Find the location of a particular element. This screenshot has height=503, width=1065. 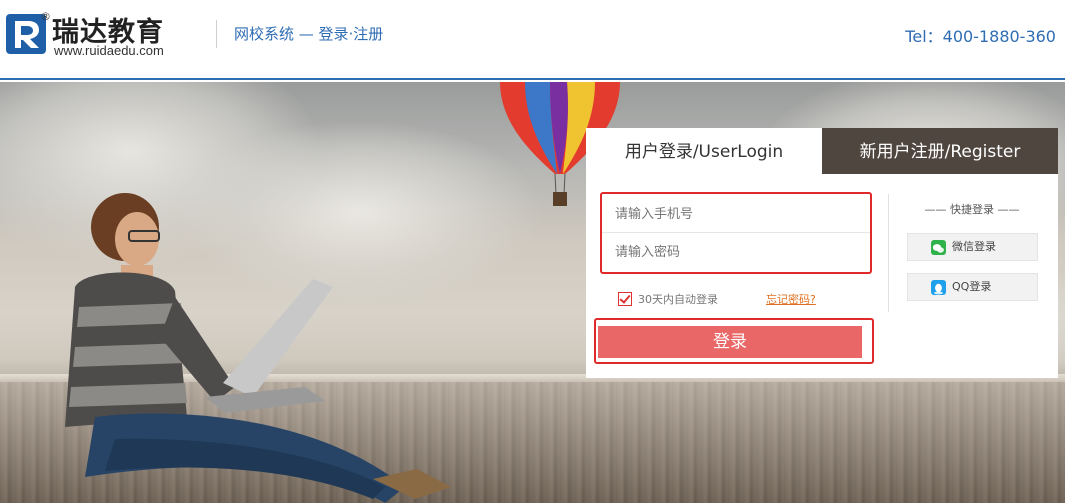

qq-login-button: QQ登录 is located at coordinates (972, 287).